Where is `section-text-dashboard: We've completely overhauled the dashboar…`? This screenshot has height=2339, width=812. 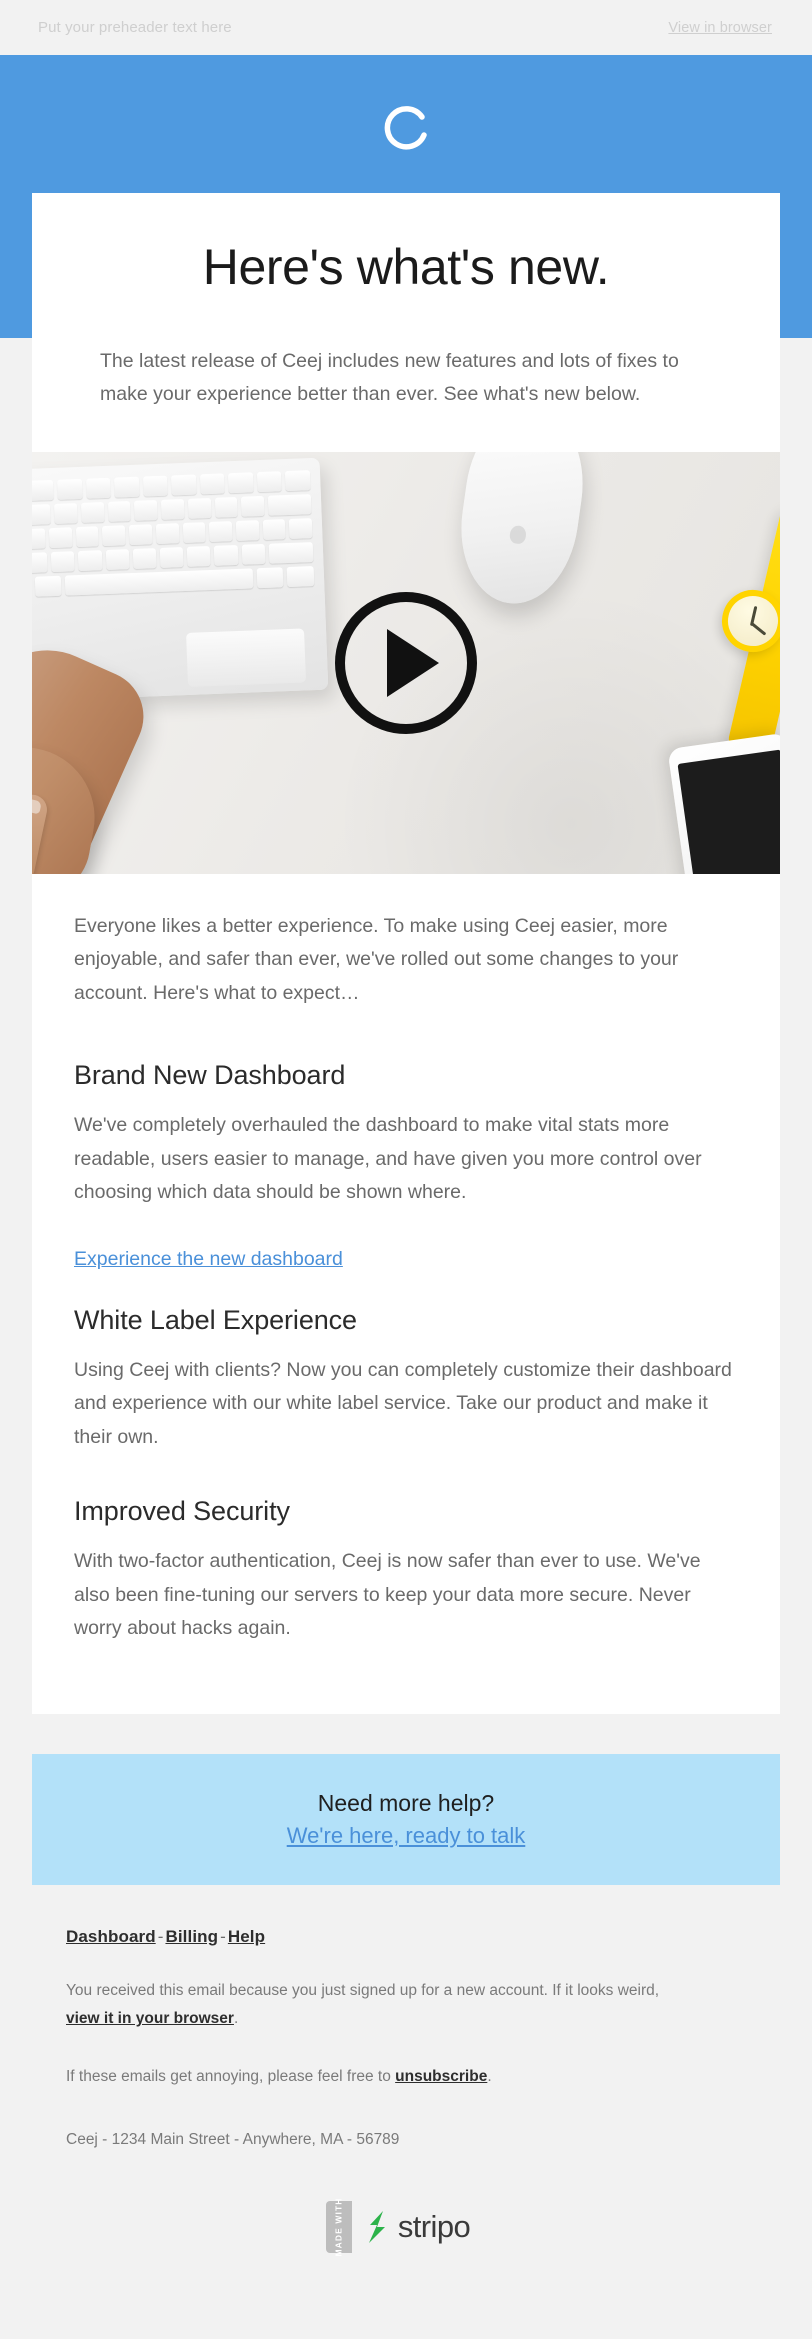
section-text-dashboard: We've completely overhauled the dashboar… is located at coordinates (388, 1159).